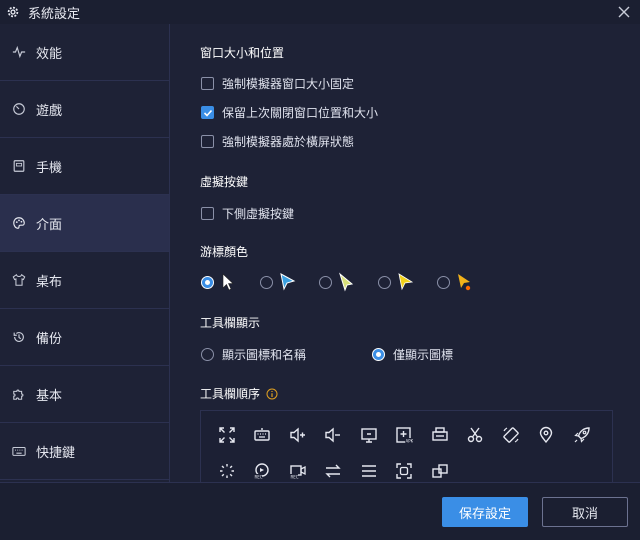 The width and height of the screenshot is (640, 540). What do you see at coordinates (582, 435) in the screenshot?
I see `toolbar-item-rocket` at bounding box center [582, 435].